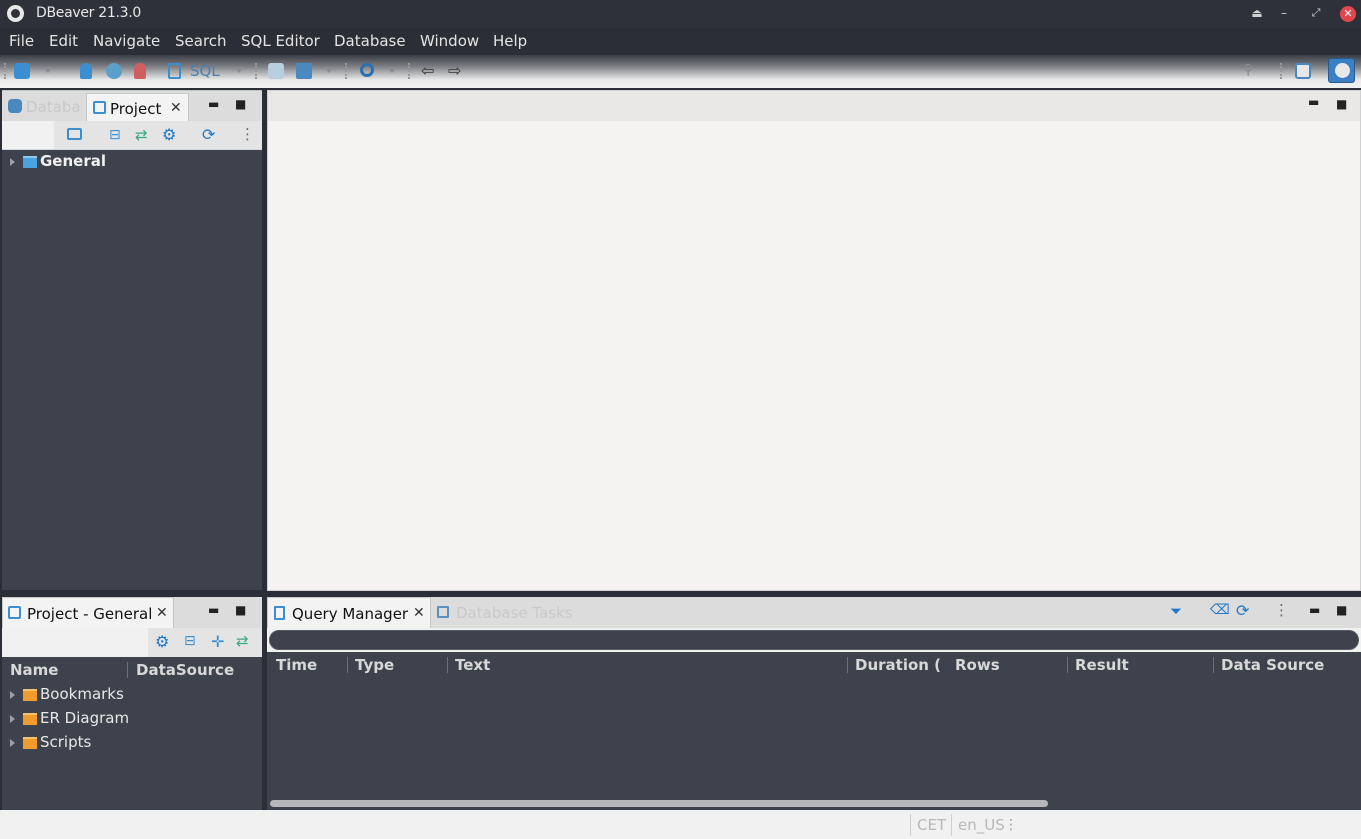 This screenshot has height=839, width=1361. I want to click on column-header-text: Text, so click(472, 665).